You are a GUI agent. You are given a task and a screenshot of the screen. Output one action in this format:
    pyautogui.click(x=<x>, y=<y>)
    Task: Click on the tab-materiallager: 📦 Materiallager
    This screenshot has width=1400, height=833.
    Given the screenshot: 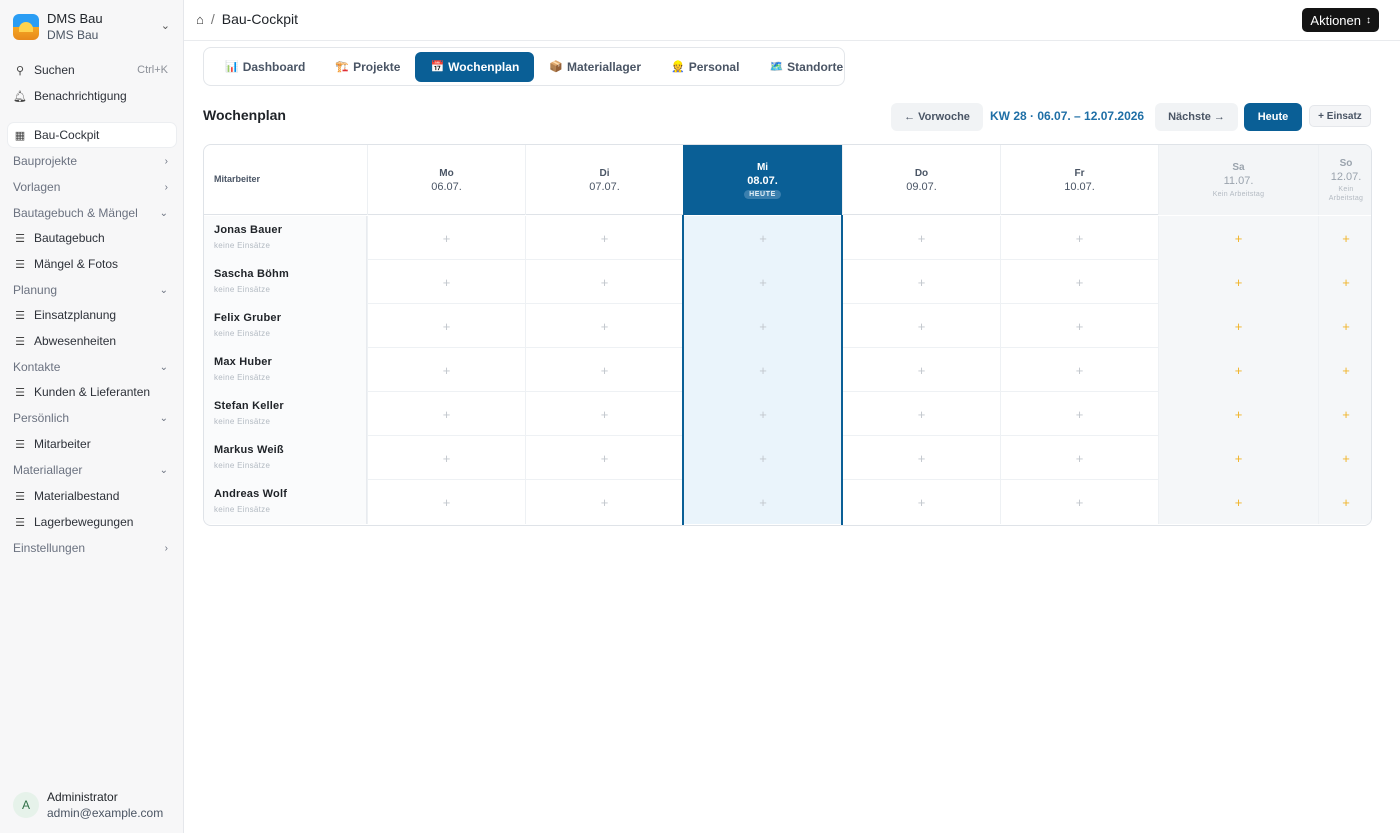 What is the action you would take?
    pyautogui.click(x=595, y=67)
    